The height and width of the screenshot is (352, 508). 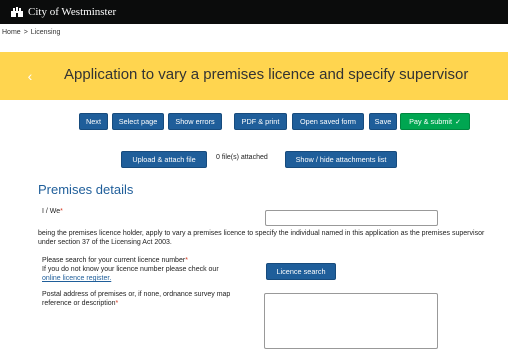 I want to click on back-button: ‹, so click(x=30, y=76).